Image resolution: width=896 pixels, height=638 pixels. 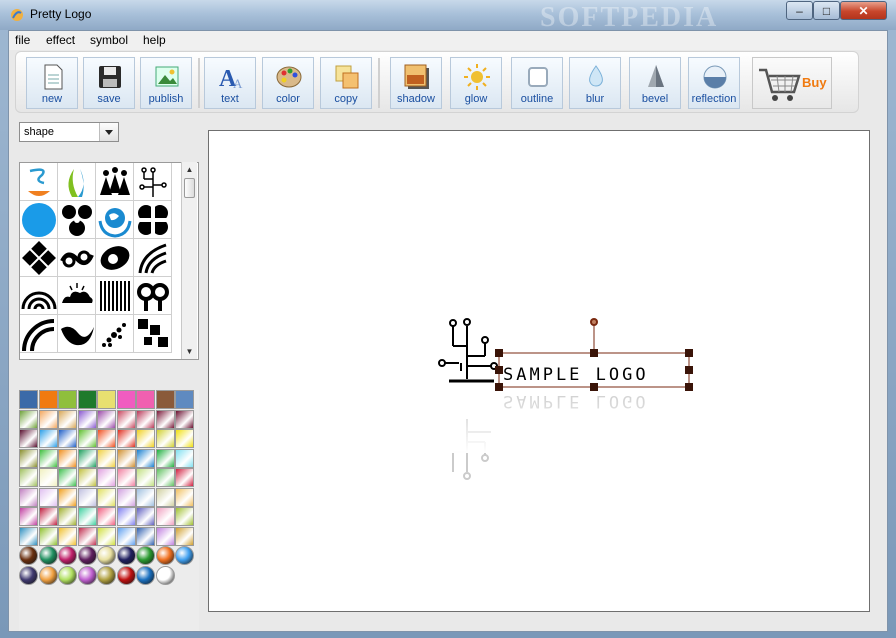 What do you see at coordinates (154, 40) in the screenshot?
I see `menu-help: help` at bounding box center [154, 40].